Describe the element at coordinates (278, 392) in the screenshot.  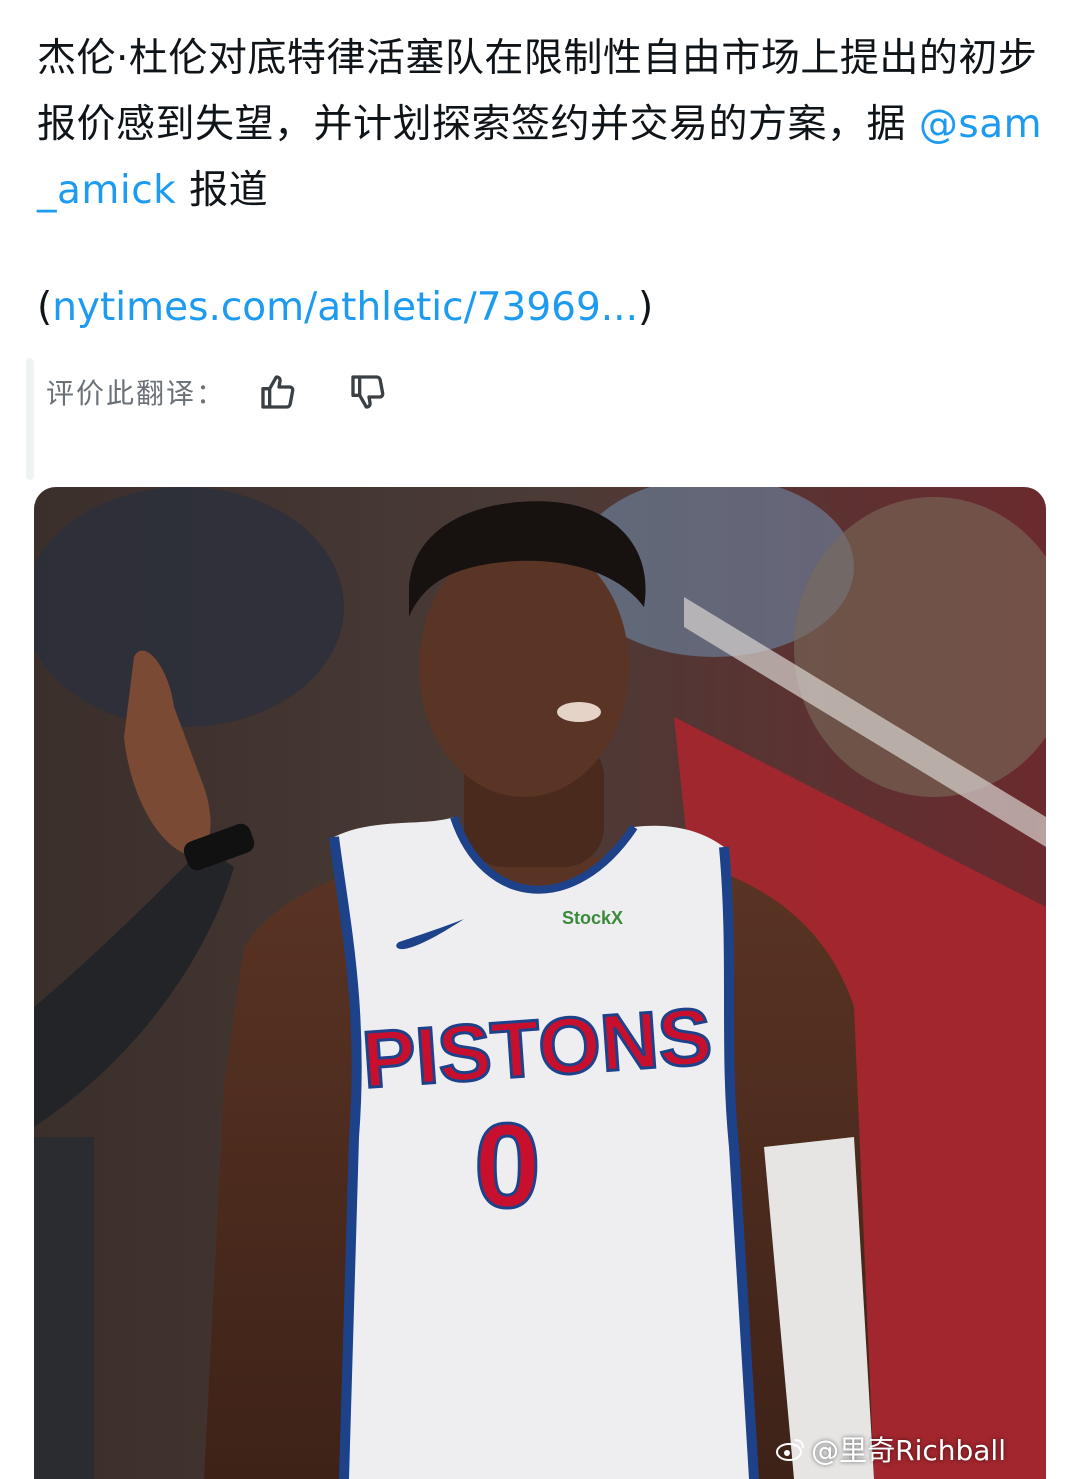
I see `thumbs-up-icon` at that location.